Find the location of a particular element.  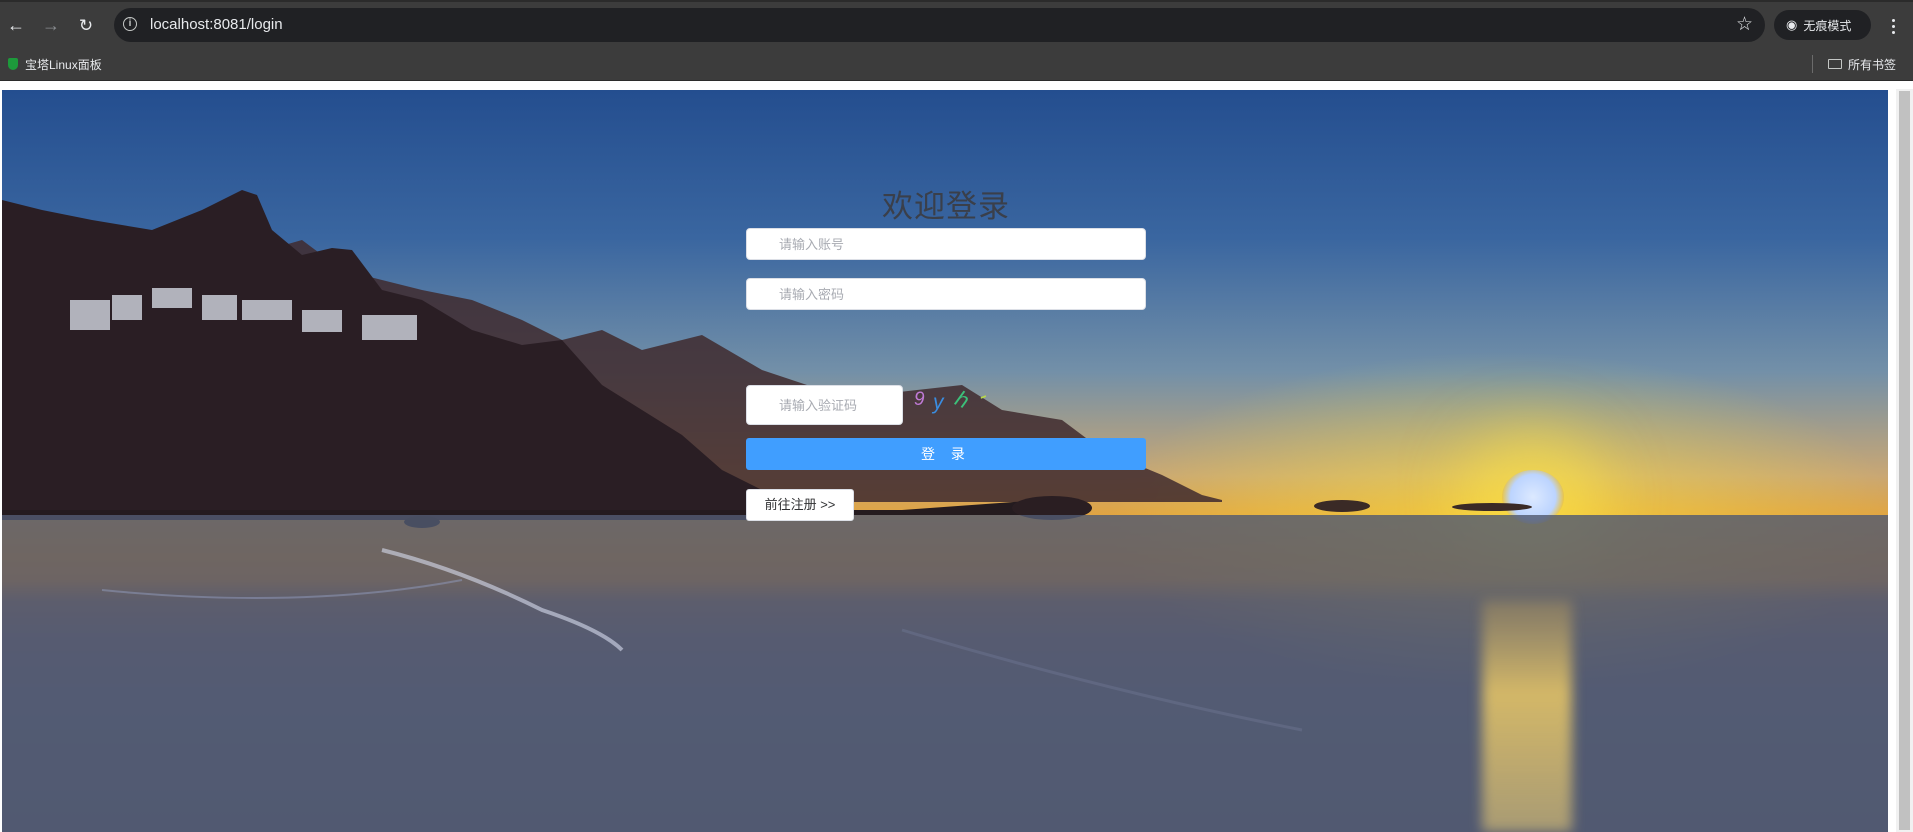

scrollbar-thumb is located at coordinates (1904, 460).